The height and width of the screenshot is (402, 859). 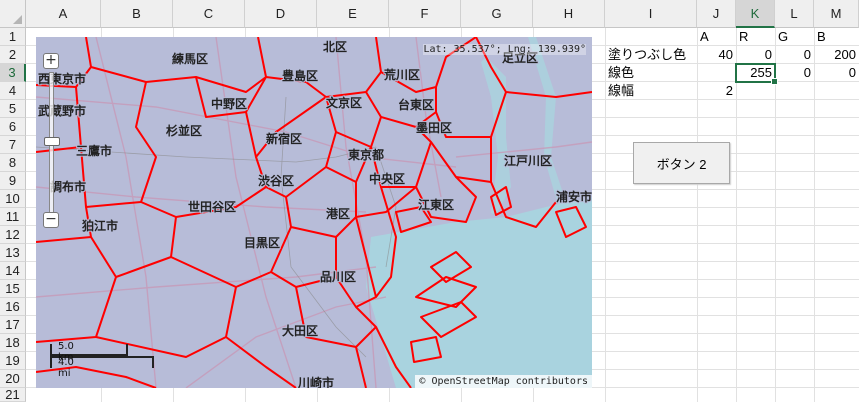 What do you see at coordinates (13, 181) in the screenshot?
I see `row-header-9: 9` at bounding box center [13, 181].